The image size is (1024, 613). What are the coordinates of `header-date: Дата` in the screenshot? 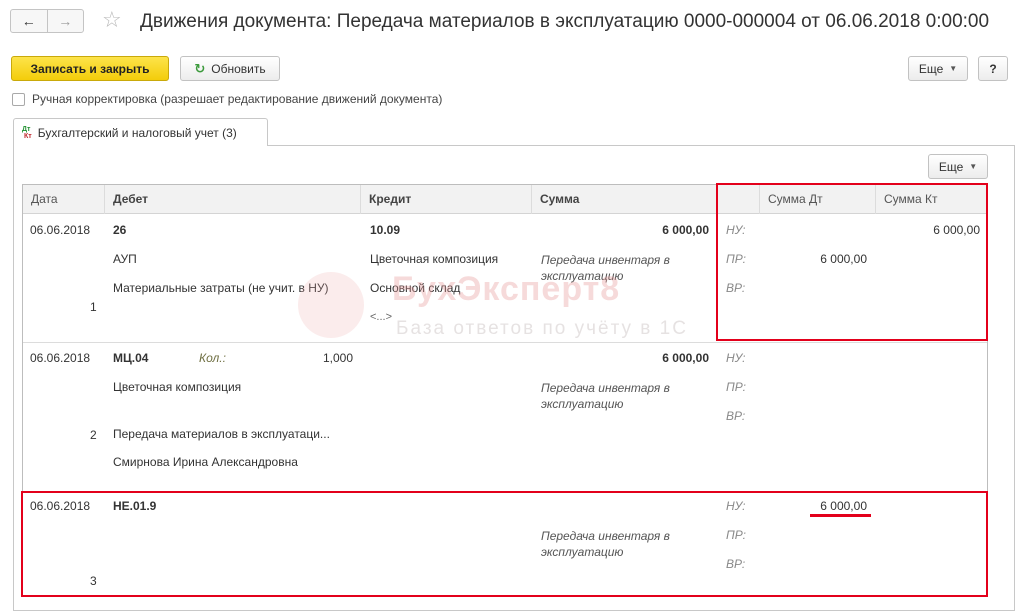 It's located at (64, 199).